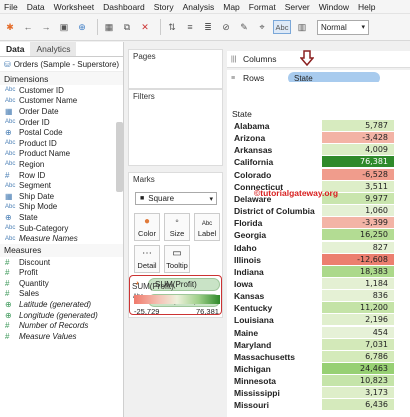  I want to click on field-name: Measure Names, so click(48, 239).